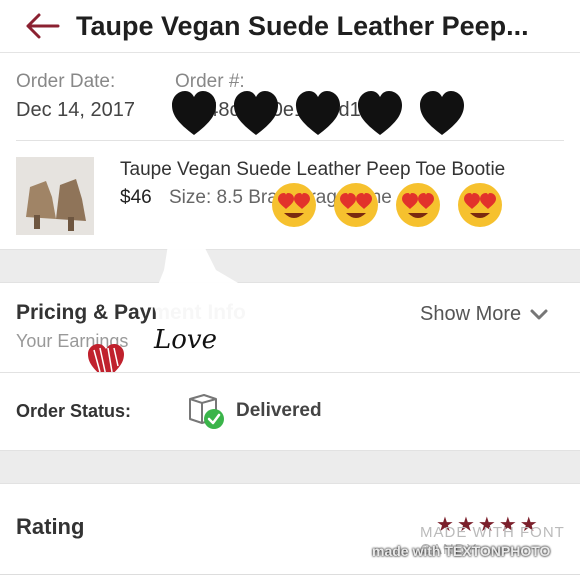  I want to click on bootie-image-icon, so click(55, 196).